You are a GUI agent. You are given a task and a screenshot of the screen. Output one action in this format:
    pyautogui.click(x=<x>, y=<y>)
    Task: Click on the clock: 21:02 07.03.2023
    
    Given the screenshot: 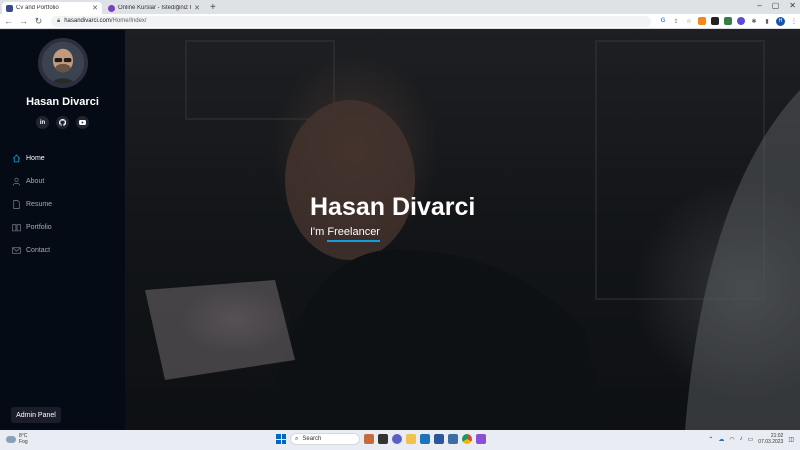 What is the action you would take?
    pyautogui.click(x=770, y=439)
    